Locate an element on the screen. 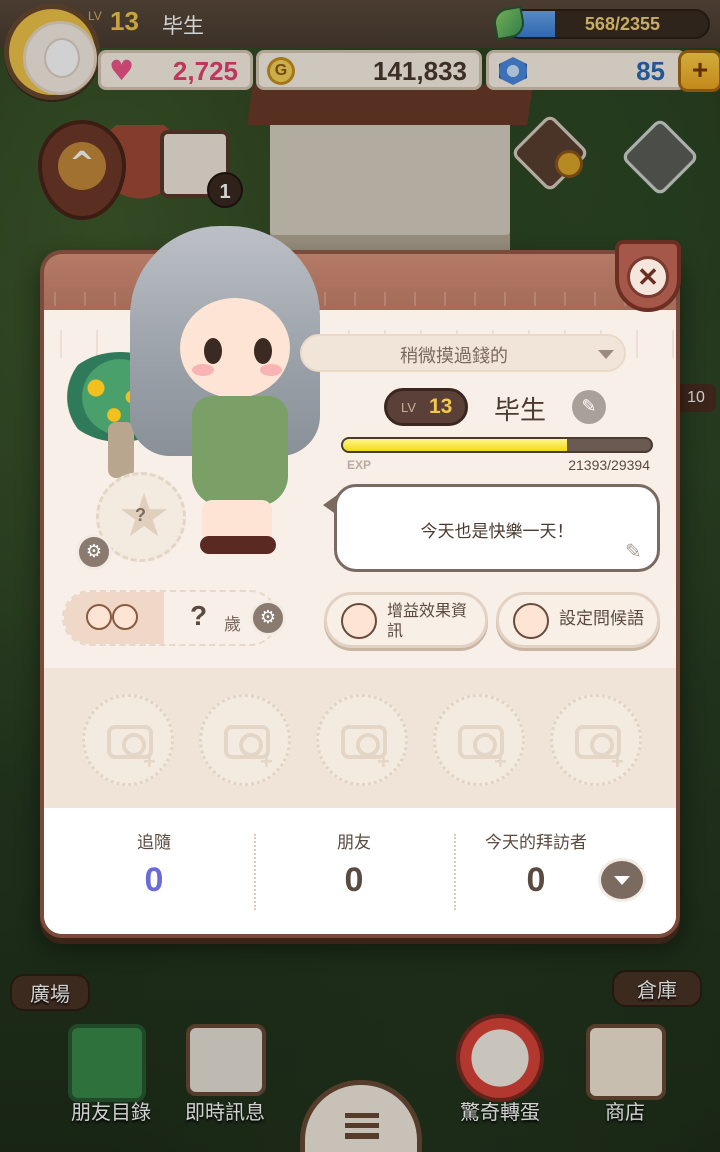  set-greeting-button: 設定問候語 is located at coordinates (578, 620).